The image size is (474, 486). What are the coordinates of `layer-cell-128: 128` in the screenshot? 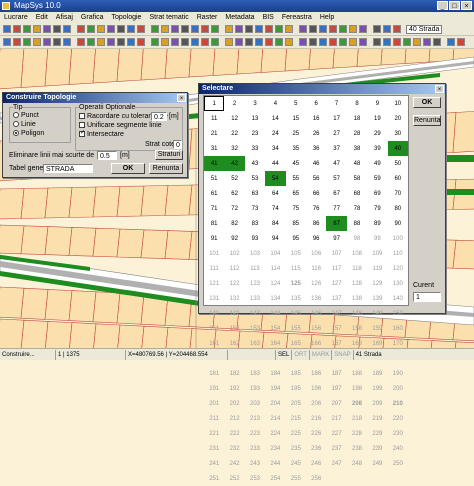 It's located at (357, 283).